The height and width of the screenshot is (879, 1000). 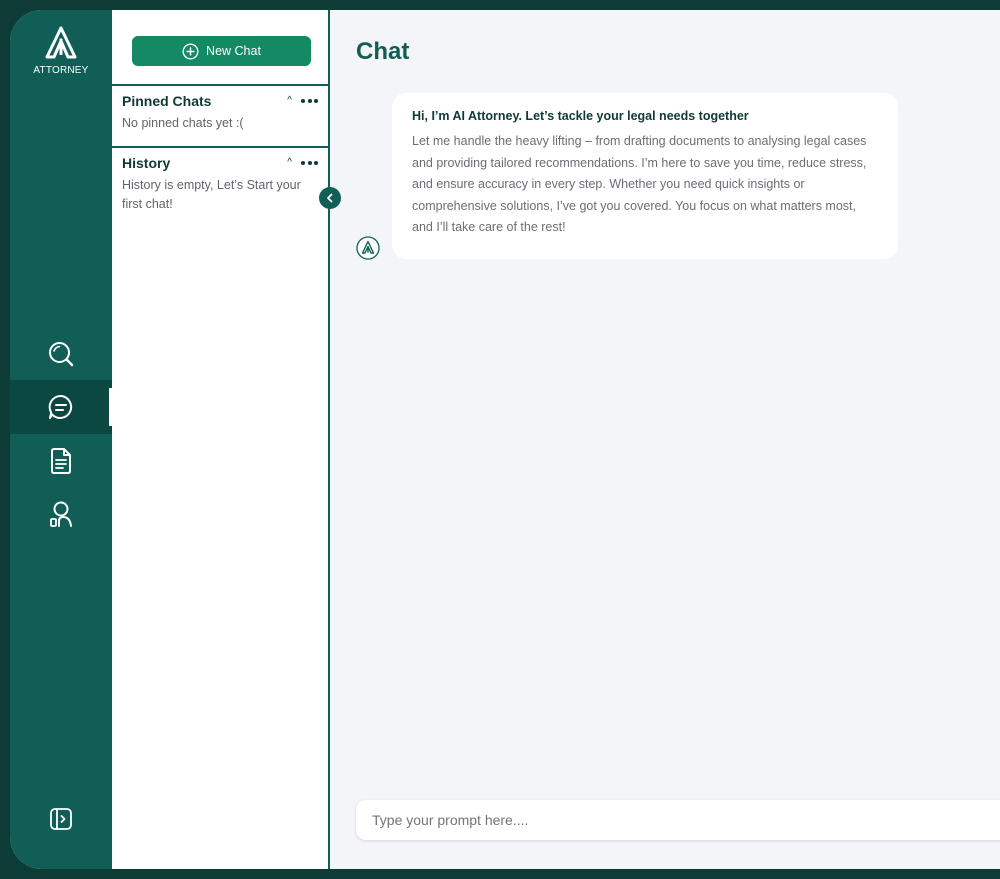 What do you see at coordinates (368, 248) in the screenshot?
I see `assistant-avatar-icon` at bounding box center [368, 248].